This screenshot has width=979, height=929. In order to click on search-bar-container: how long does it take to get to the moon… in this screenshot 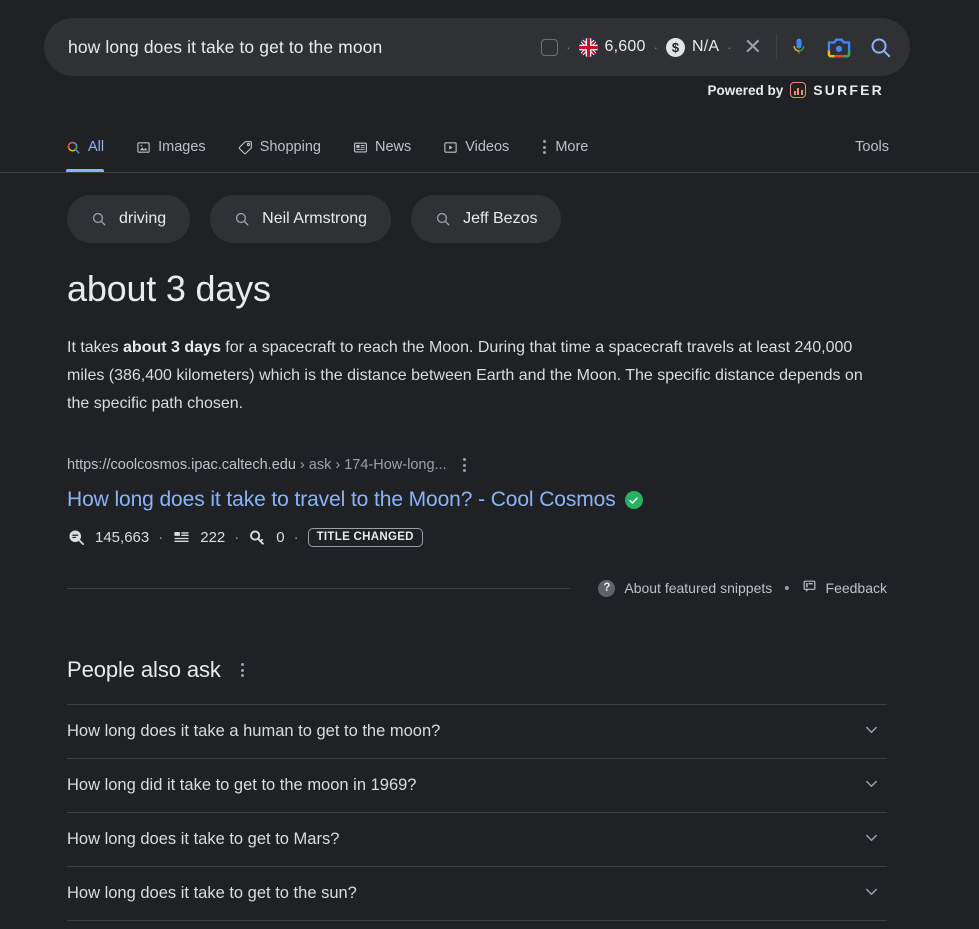, I will do `click(477, 47)`.